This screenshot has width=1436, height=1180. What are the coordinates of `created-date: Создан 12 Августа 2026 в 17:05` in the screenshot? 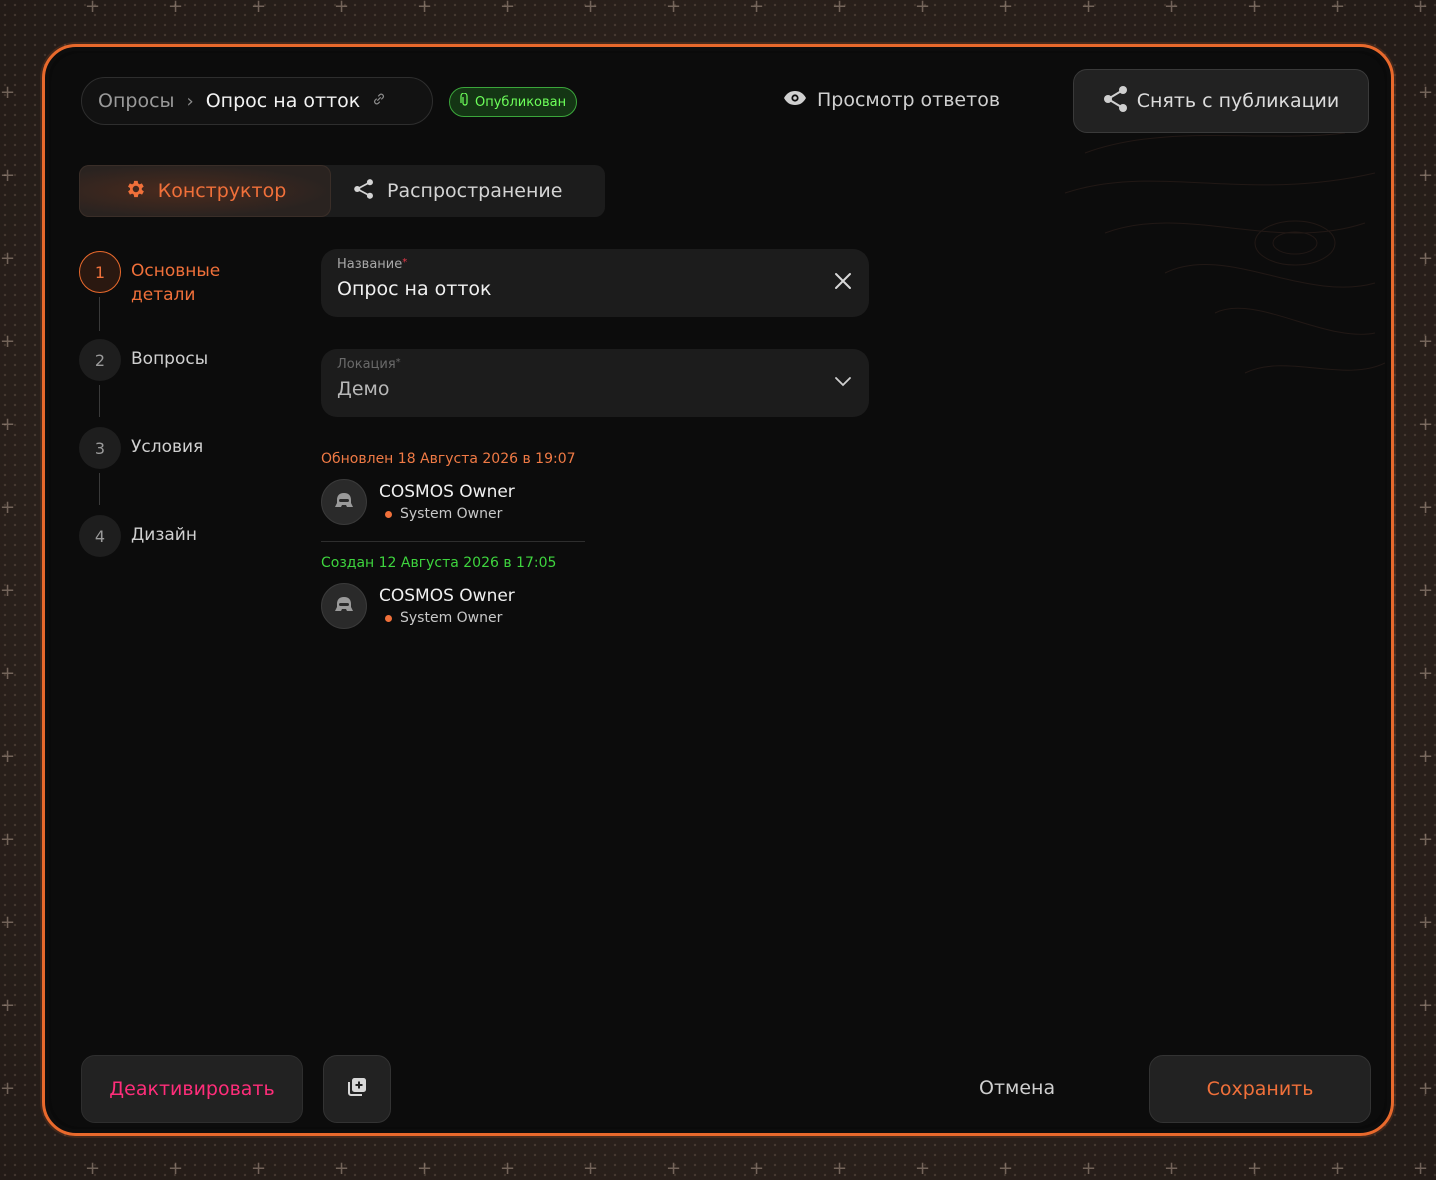 It's located at (439, 563).